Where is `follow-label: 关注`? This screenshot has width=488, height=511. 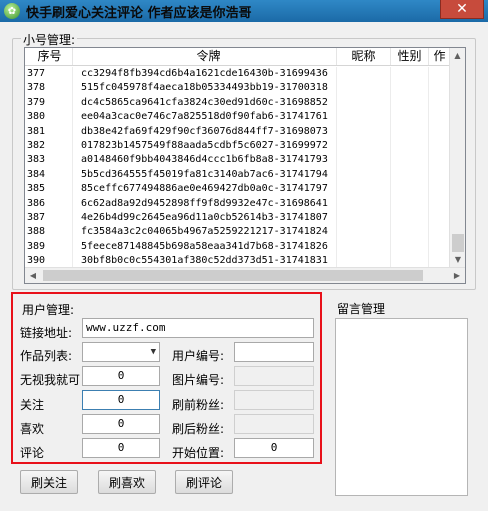
follow-label: 关注 is located at coordinates (32, 405).